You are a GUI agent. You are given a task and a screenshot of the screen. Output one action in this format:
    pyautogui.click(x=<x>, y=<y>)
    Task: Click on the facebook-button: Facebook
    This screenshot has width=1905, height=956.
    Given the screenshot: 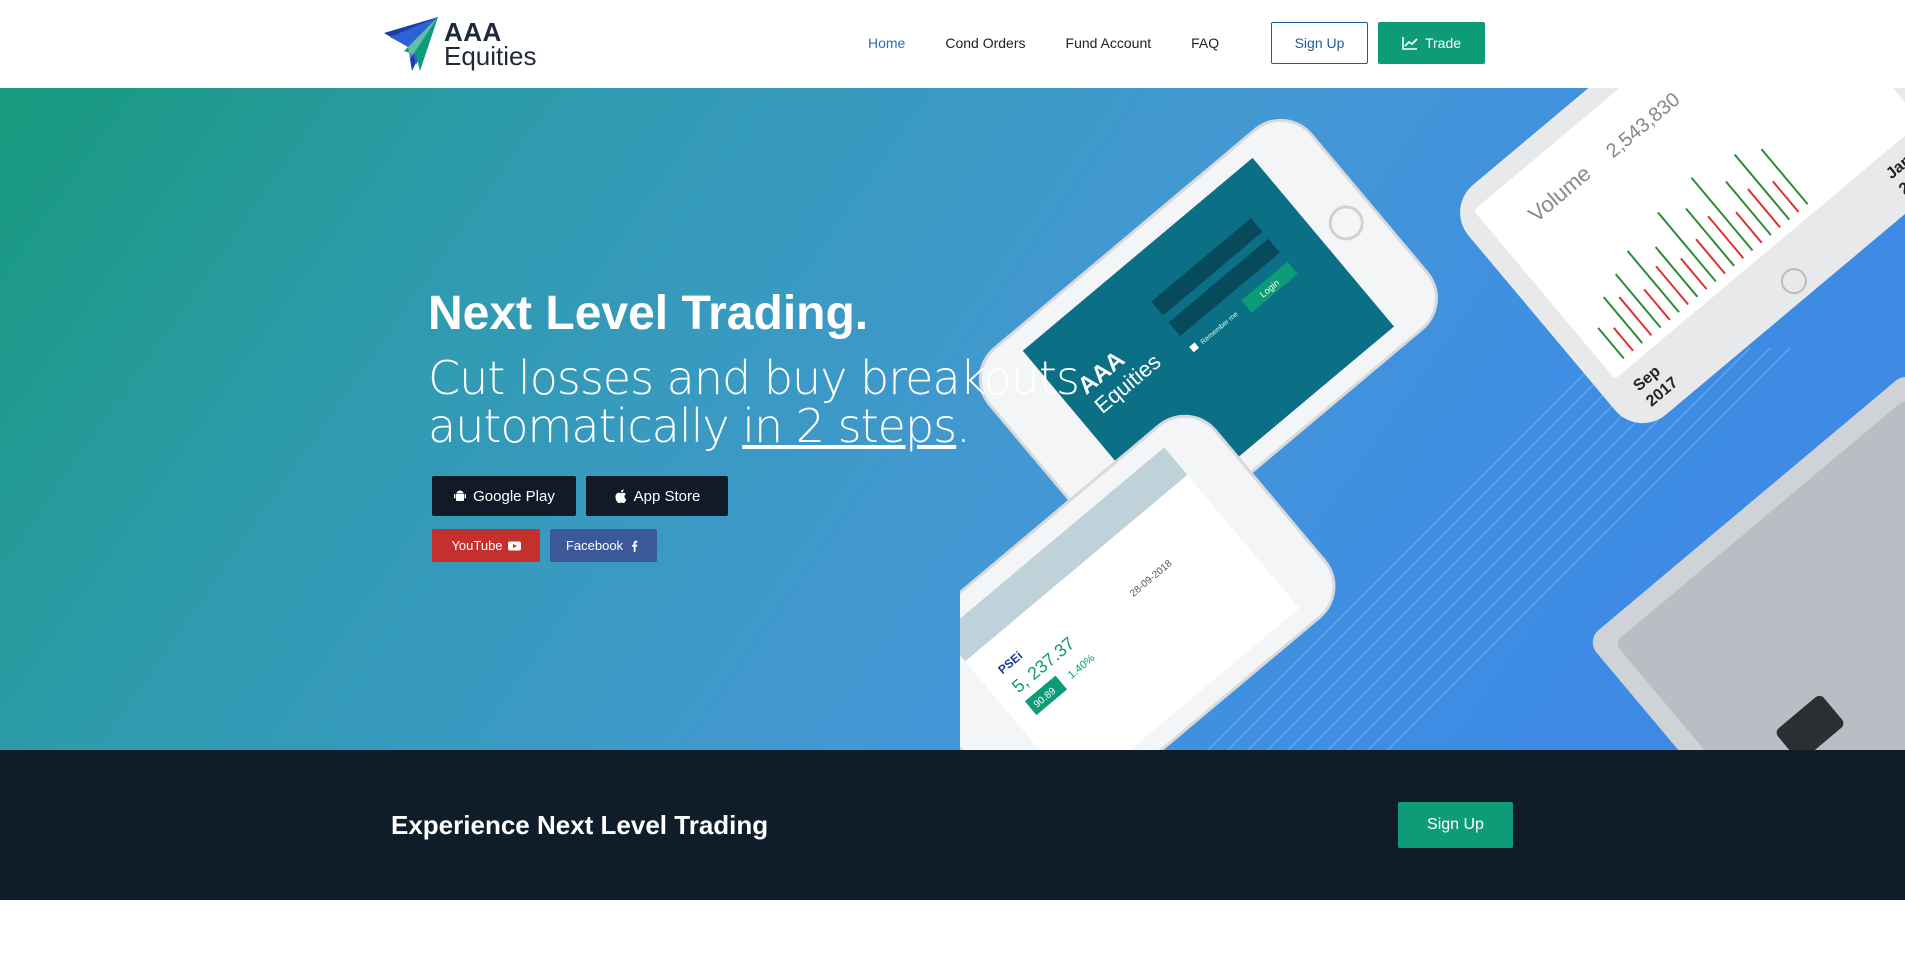 What is the action you would take?
    pyautogui.click(x=603, y=545)
    